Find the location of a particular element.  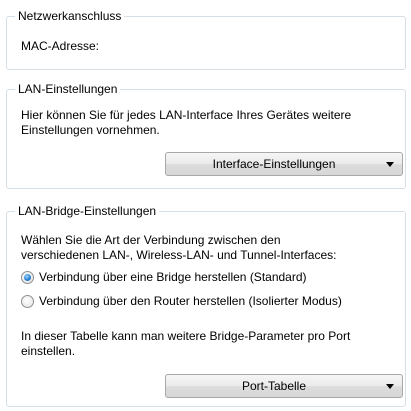

radio-selected-icon is located at coordinates (27, 277).